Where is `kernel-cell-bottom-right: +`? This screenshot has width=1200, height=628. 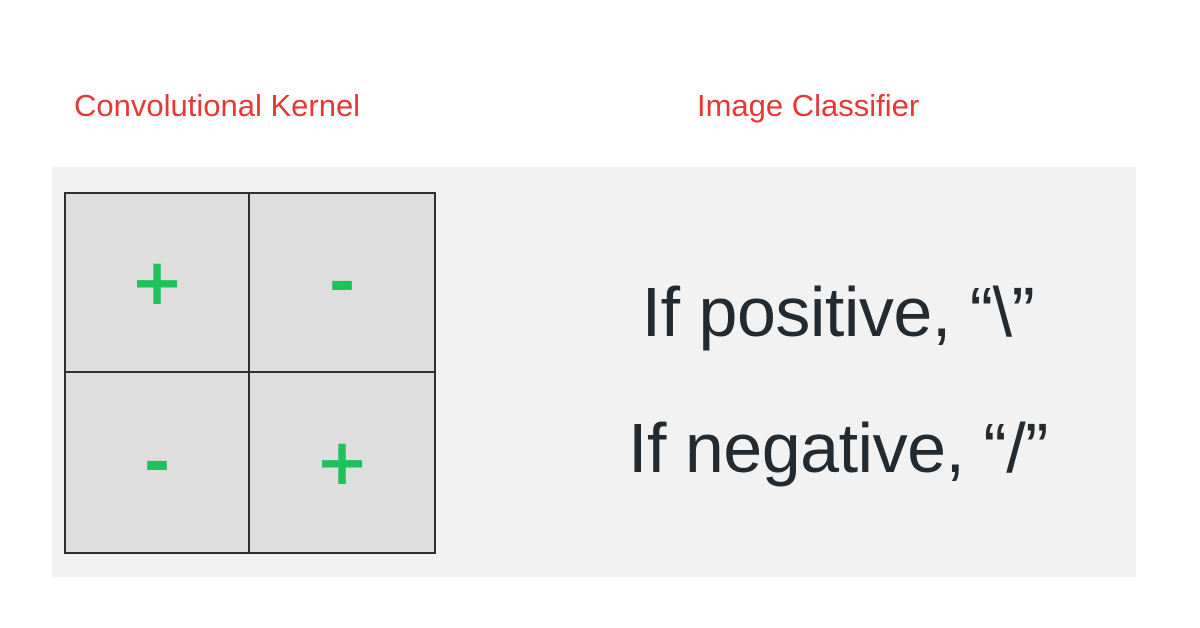
kernel-cell-bottom-right: + is located at coordinates (342, 462).